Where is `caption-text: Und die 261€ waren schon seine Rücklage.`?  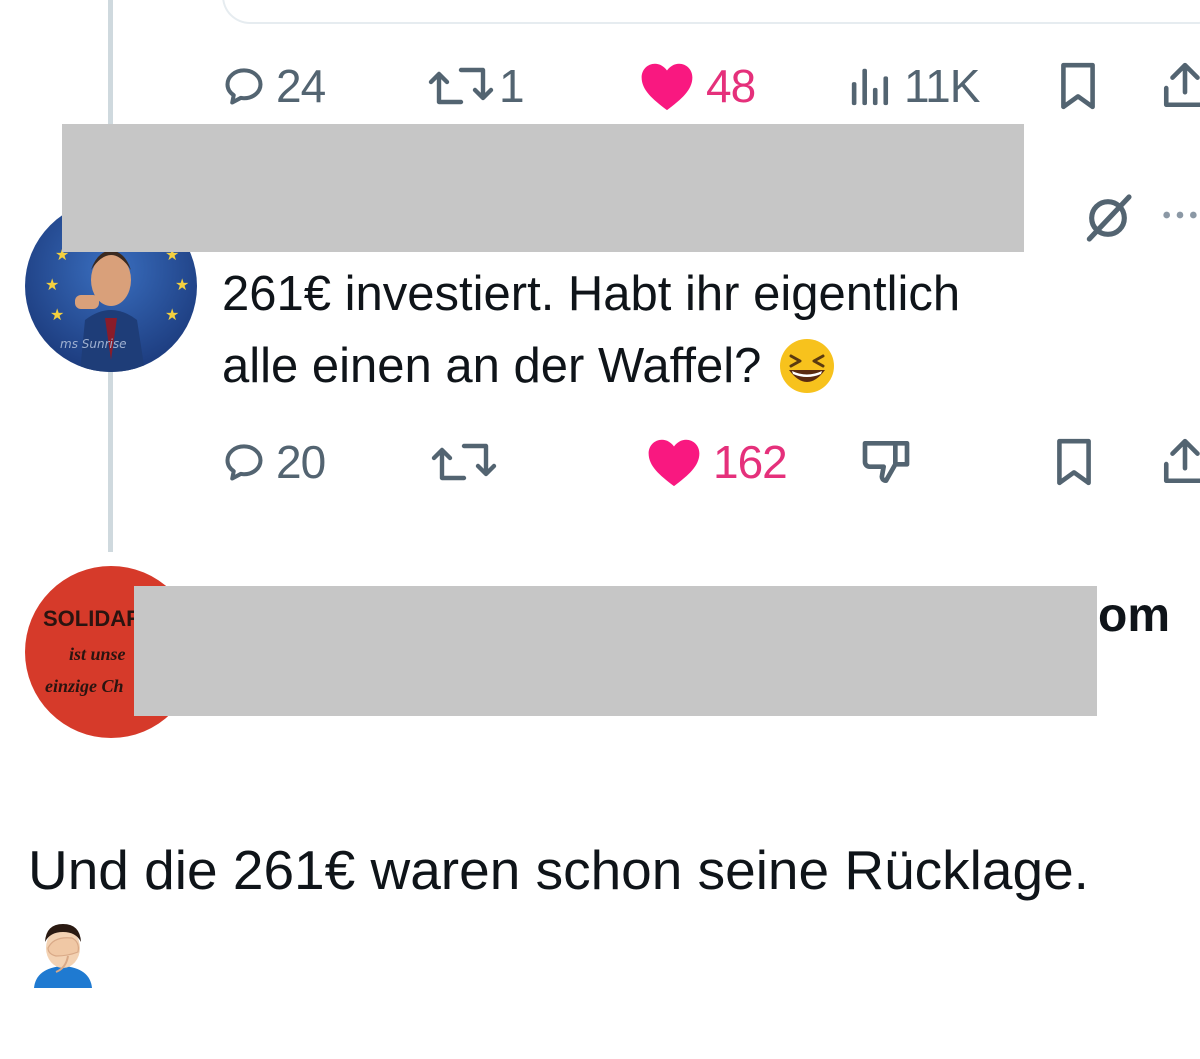 caption-text: Und die 261€ waren schon seine Rücklage. is located at coordinates (558, 870).